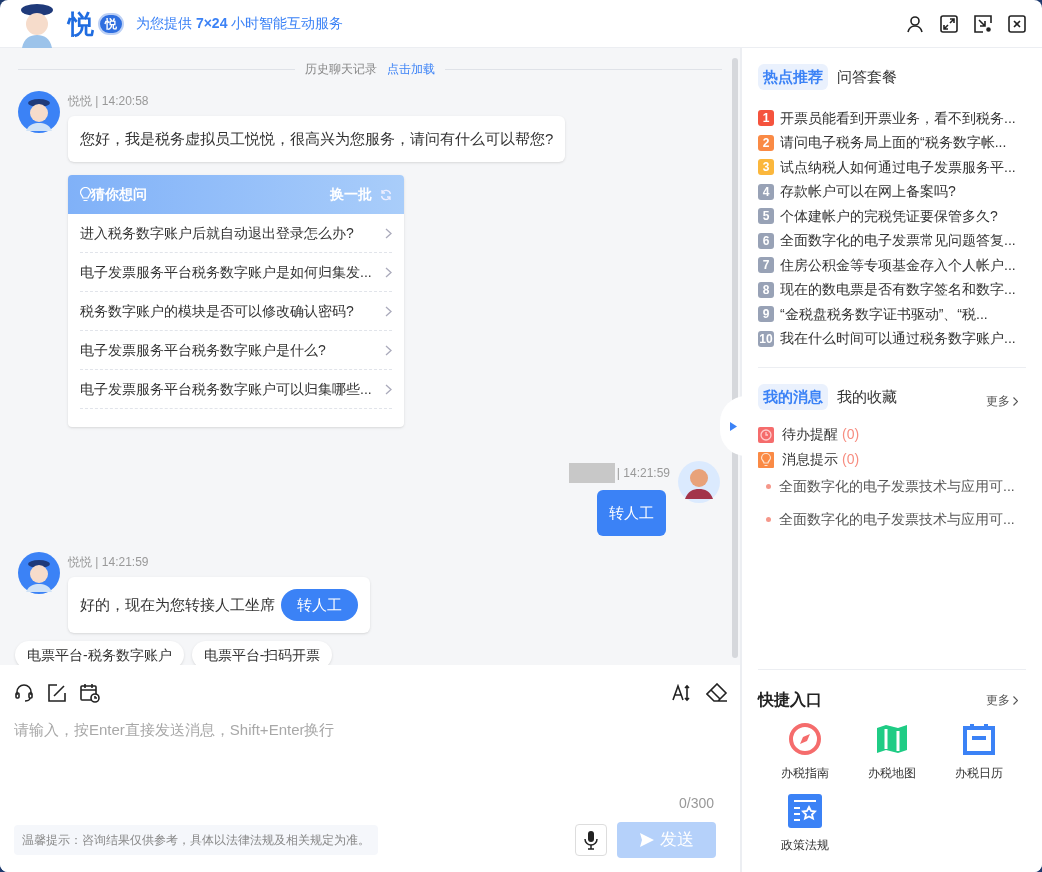 The image size is (1042, 872). I want to click on rank-badge: 2, so click(766, 142).